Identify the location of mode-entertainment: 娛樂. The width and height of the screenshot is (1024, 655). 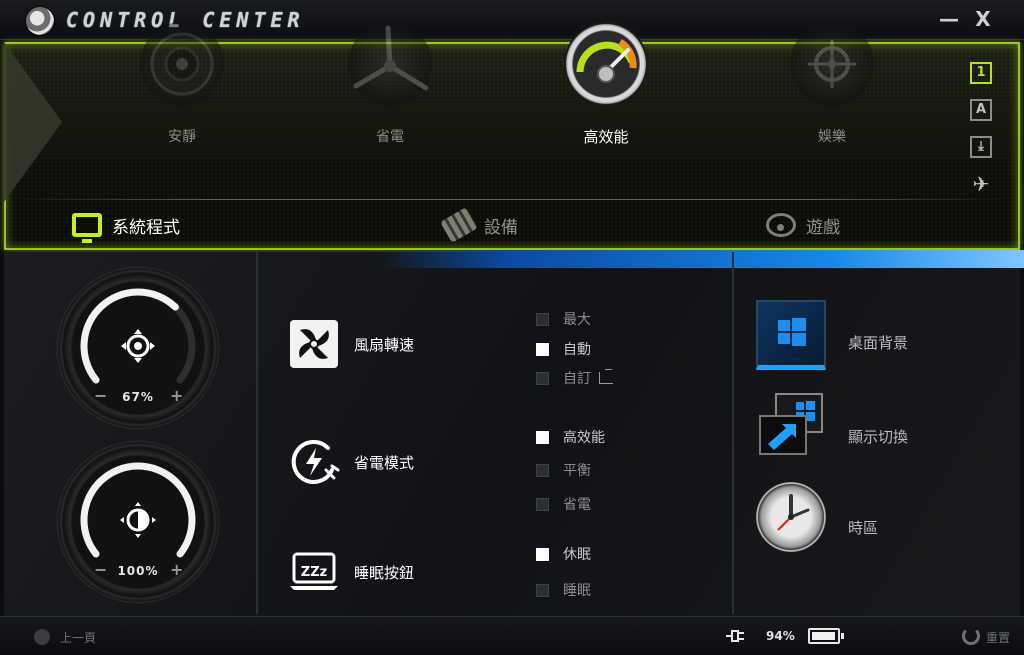
(832, 84).